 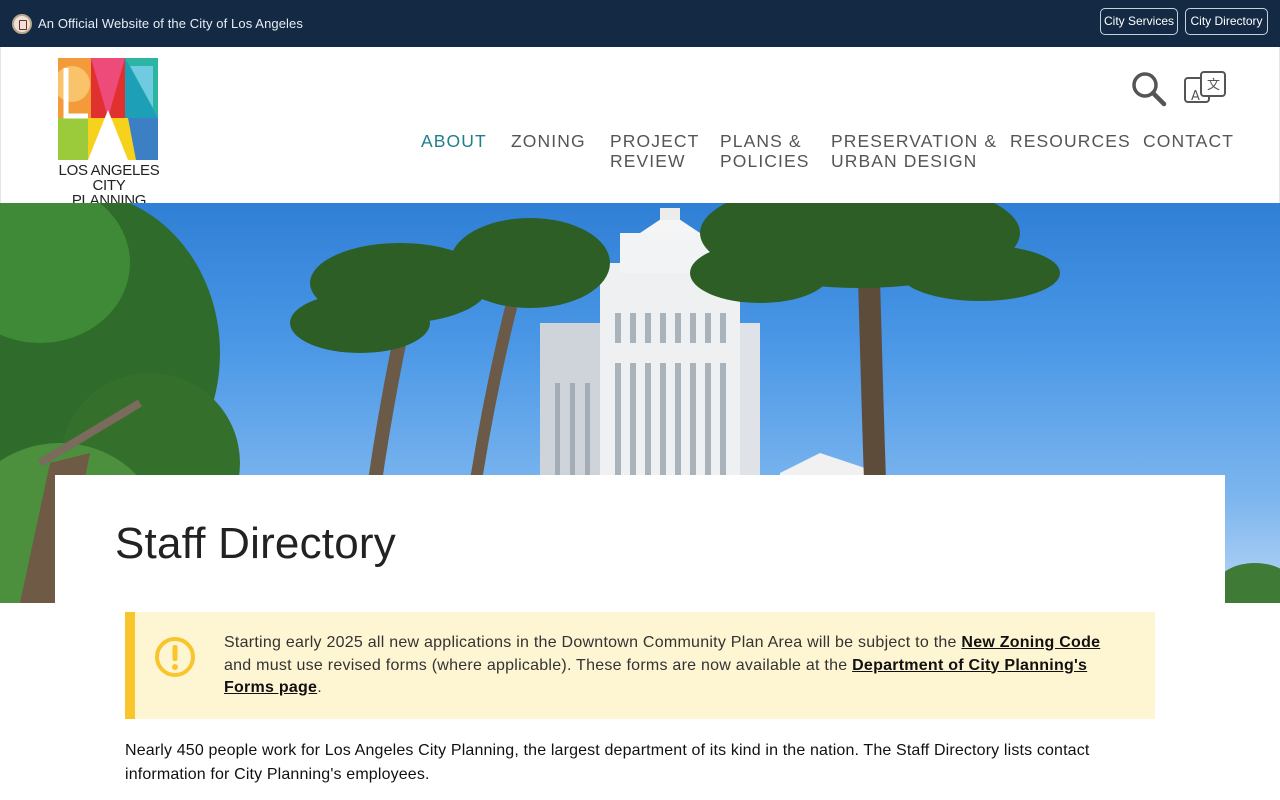 What do you see at coordinates (1226, 21) in the screenshot?
I see `city-directory-button: City Directory` at bounding box center [1226, 21].